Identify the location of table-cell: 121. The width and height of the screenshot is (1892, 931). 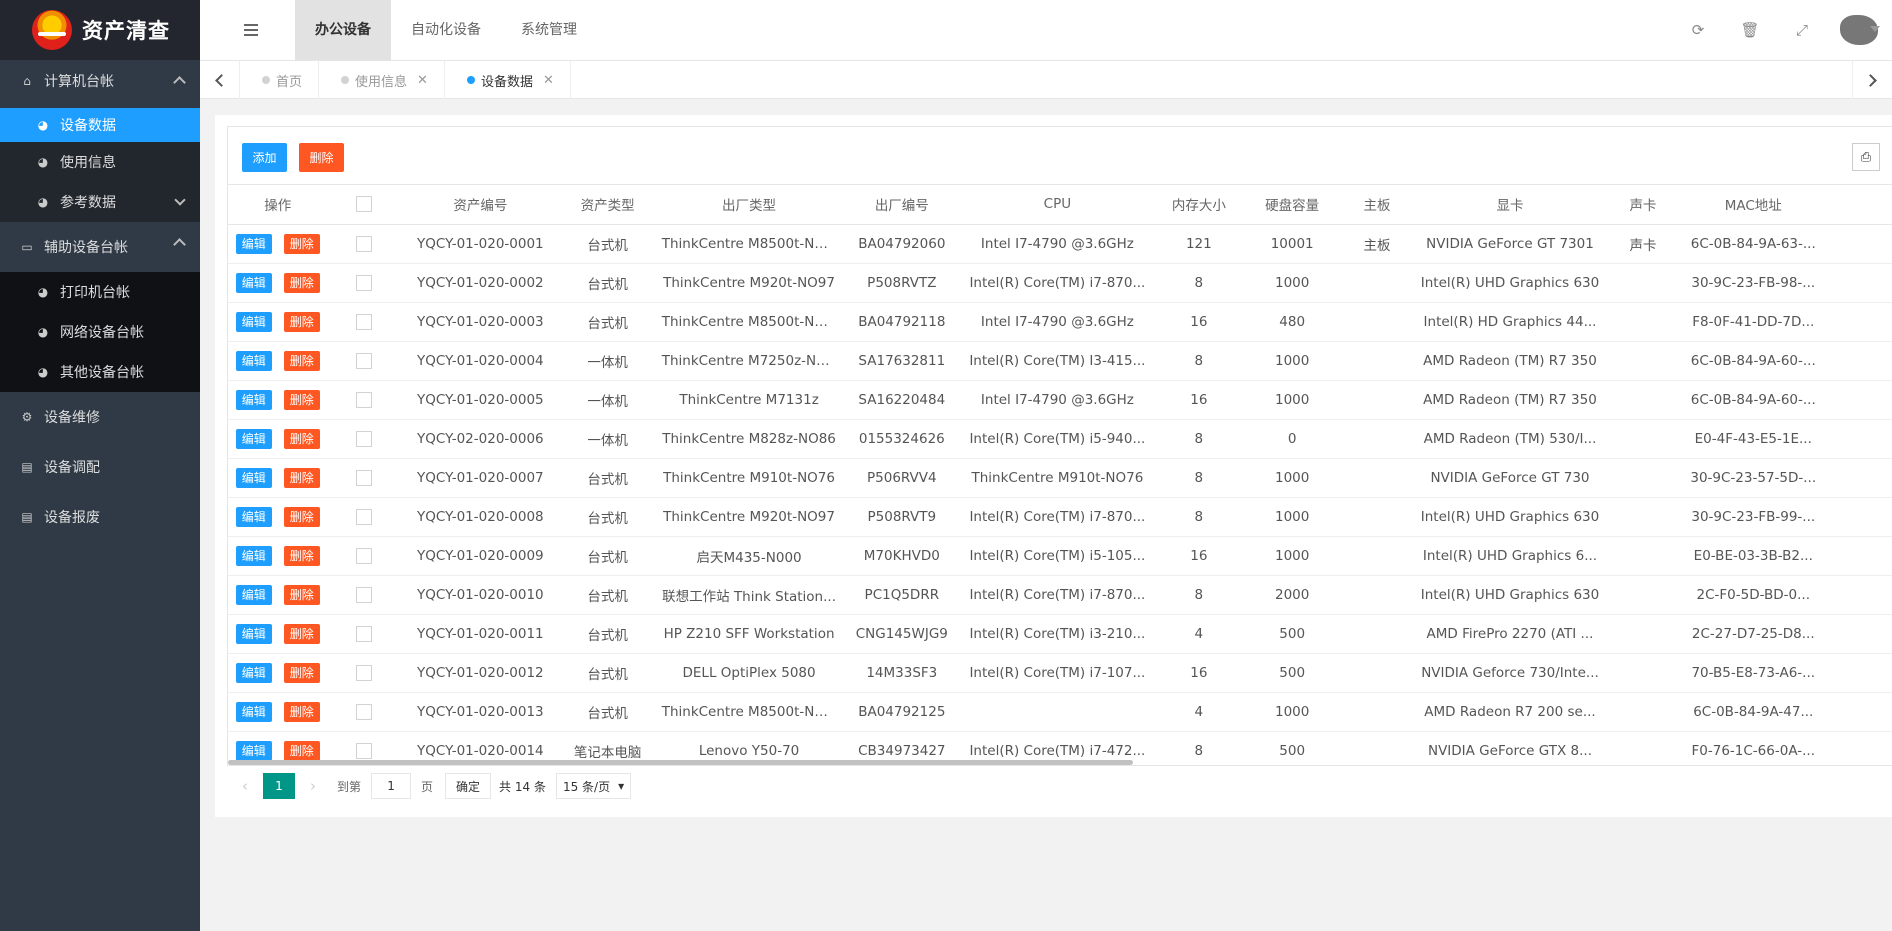
(1199, 244).